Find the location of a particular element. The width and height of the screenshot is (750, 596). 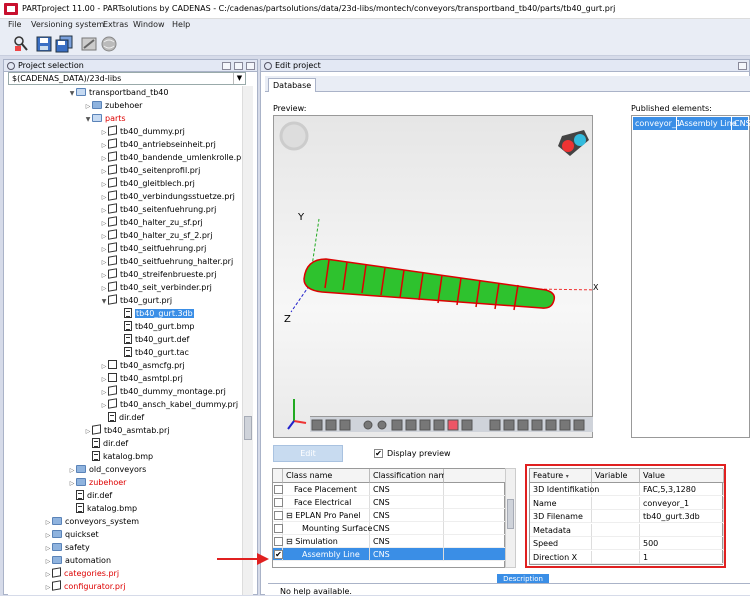

tree-item: ▼ tb40_gurt.prj is located at coordinates (136, 300).